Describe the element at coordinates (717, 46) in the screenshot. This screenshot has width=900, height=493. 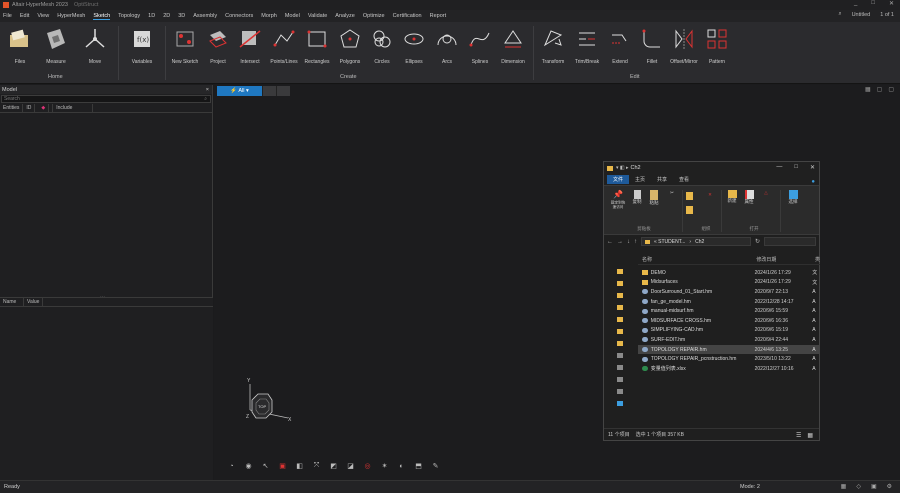
I see `pattern-button: Pattern` at that location.